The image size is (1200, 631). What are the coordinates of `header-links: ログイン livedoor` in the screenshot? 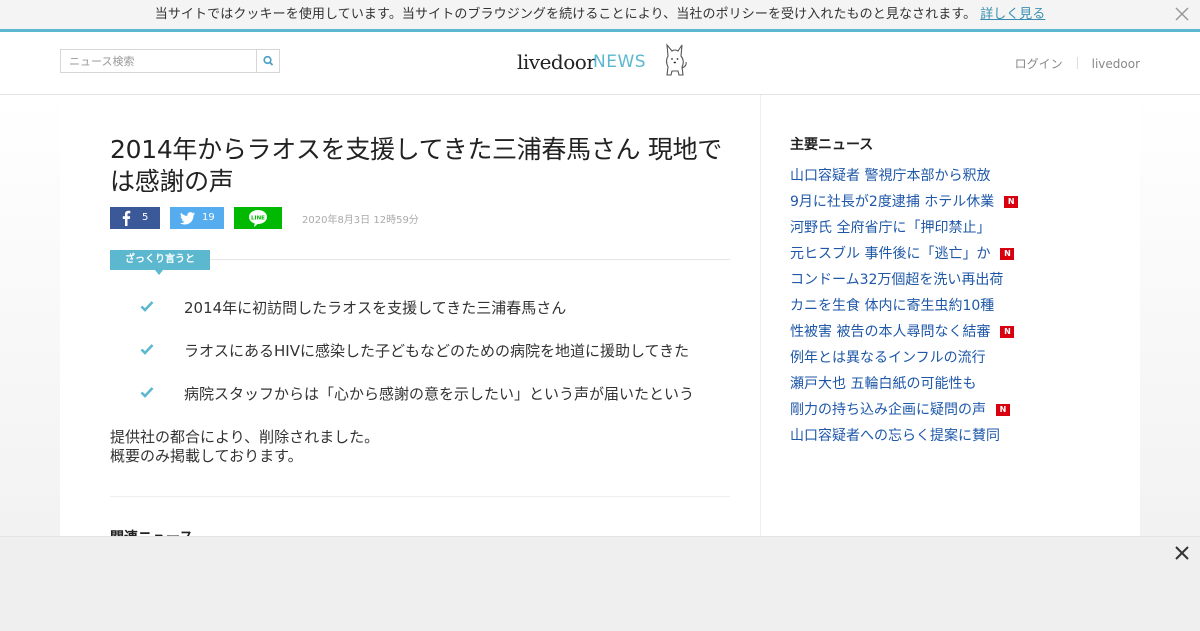 It's located at (1077, 63).